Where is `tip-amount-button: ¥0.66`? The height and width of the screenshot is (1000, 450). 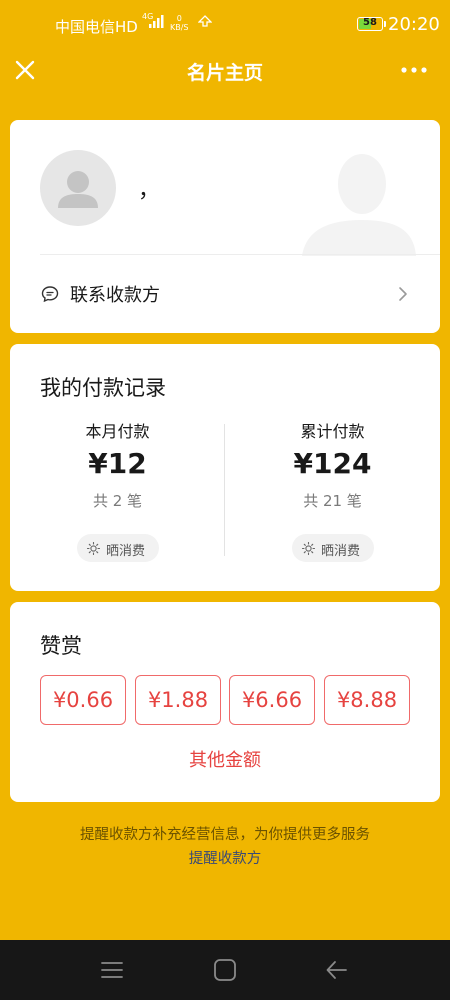 tip-amount-button: ¥0.66 is located at coordinates (83, 700).